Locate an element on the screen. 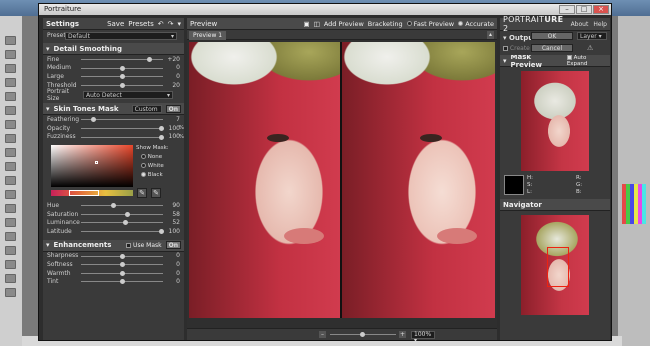 The height and width of the screenshot is (346, 650). zoom-out-icon: – is located at coordinates (322, 334).